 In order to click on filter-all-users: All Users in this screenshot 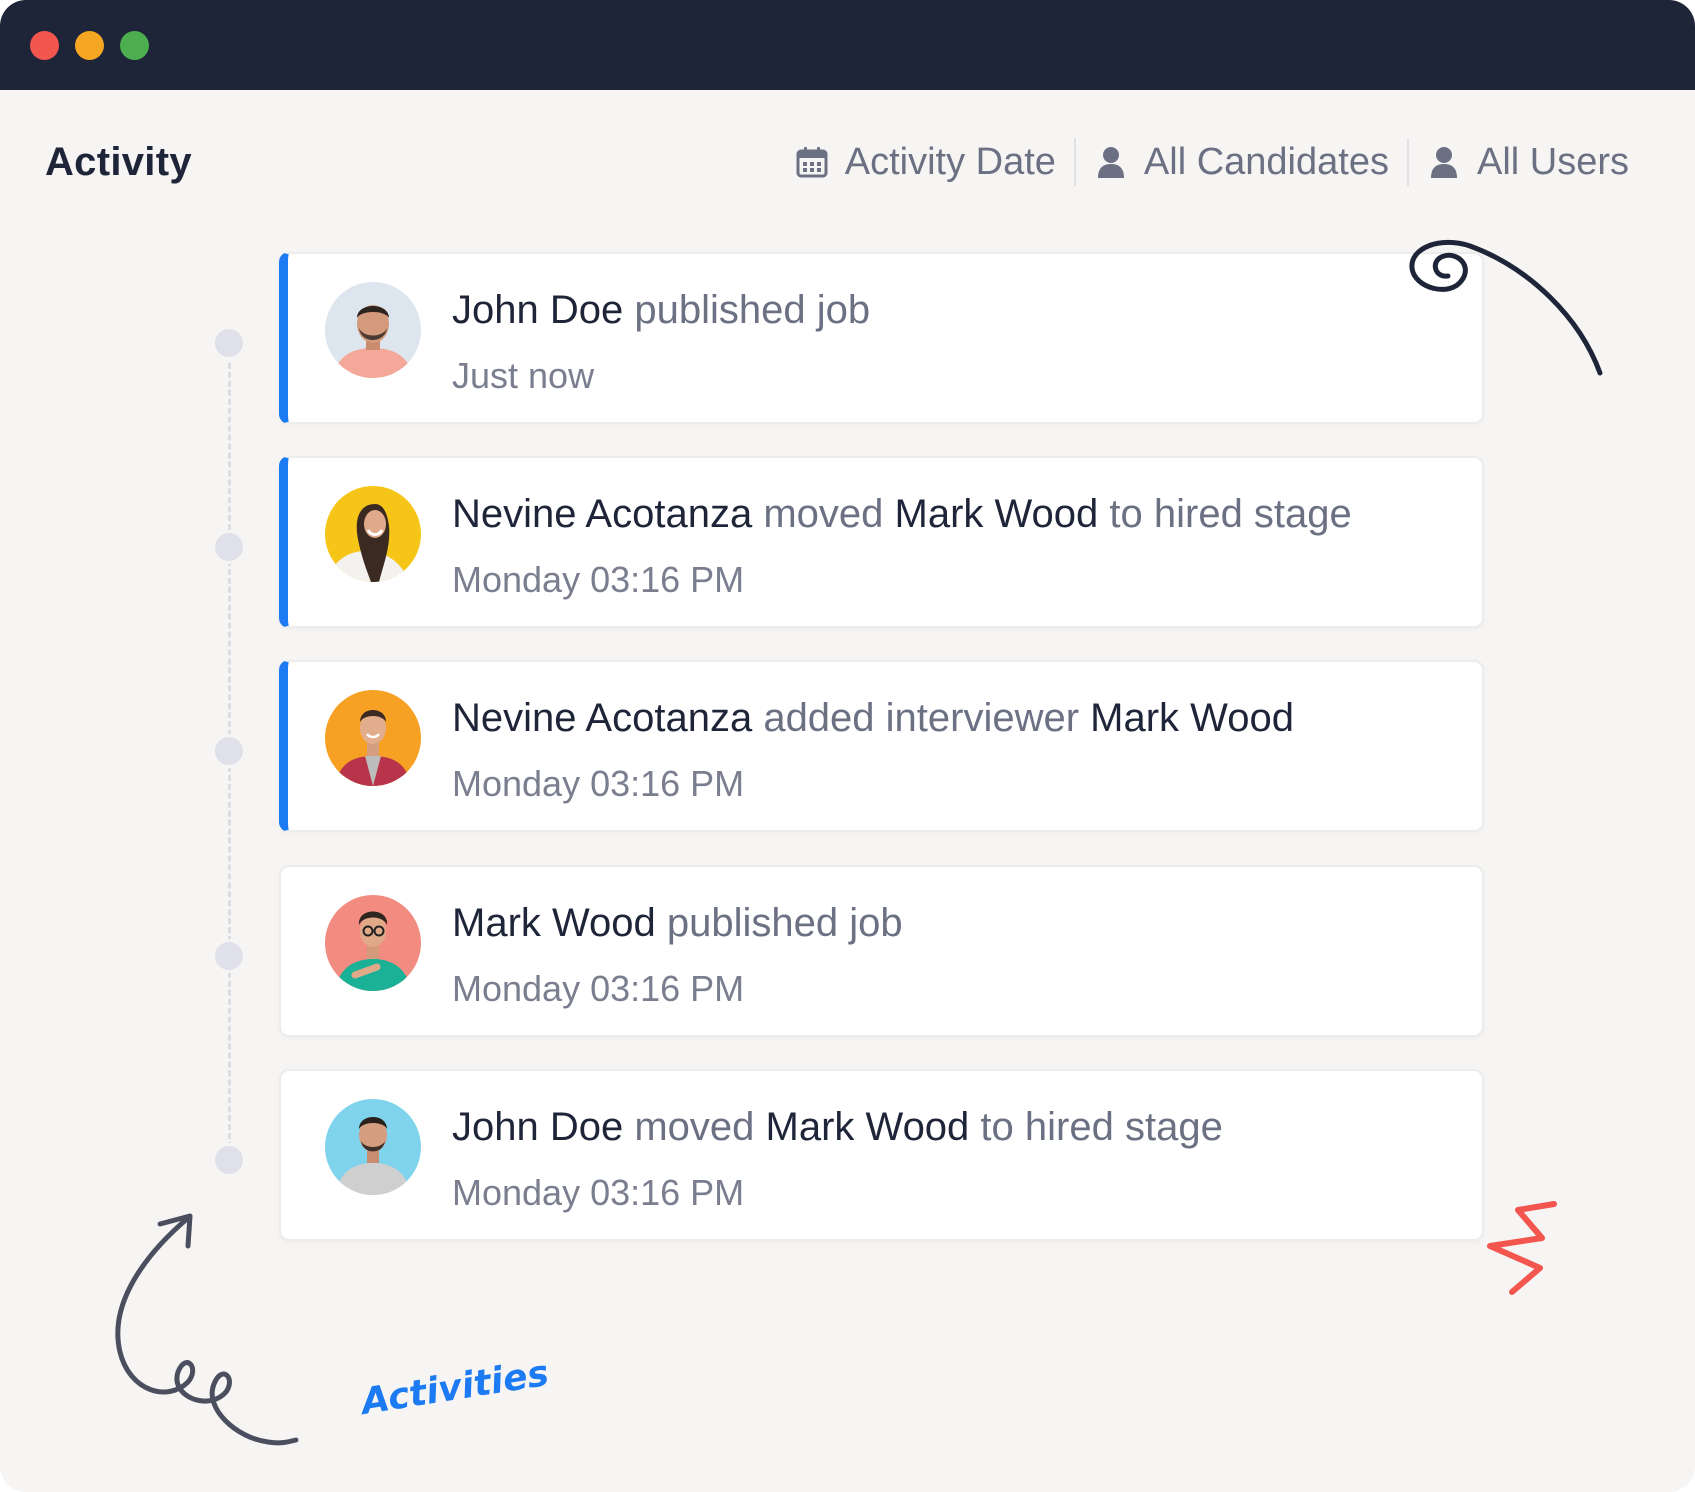, I will do `click(1528, 162)`.